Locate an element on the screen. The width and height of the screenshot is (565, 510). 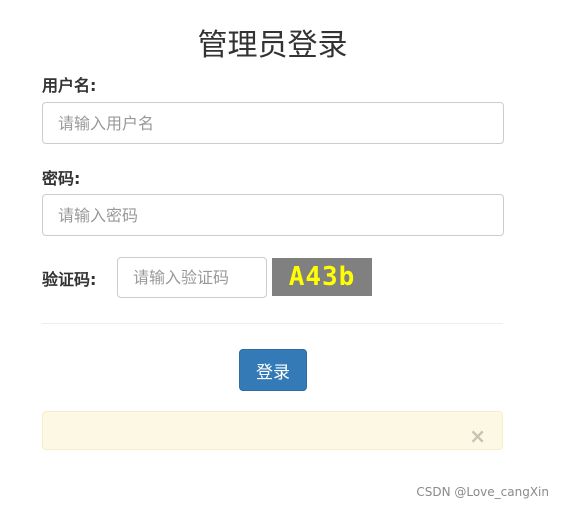
password-label: 密码: is located at coordinates (61, 178).